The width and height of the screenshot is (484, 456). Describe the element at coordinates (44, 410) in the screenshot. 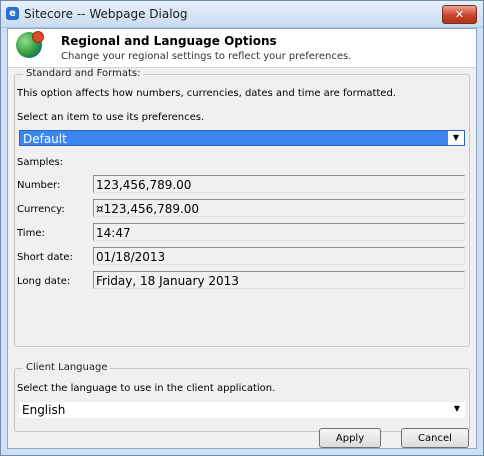

I see `language-select-value: English` at that location.